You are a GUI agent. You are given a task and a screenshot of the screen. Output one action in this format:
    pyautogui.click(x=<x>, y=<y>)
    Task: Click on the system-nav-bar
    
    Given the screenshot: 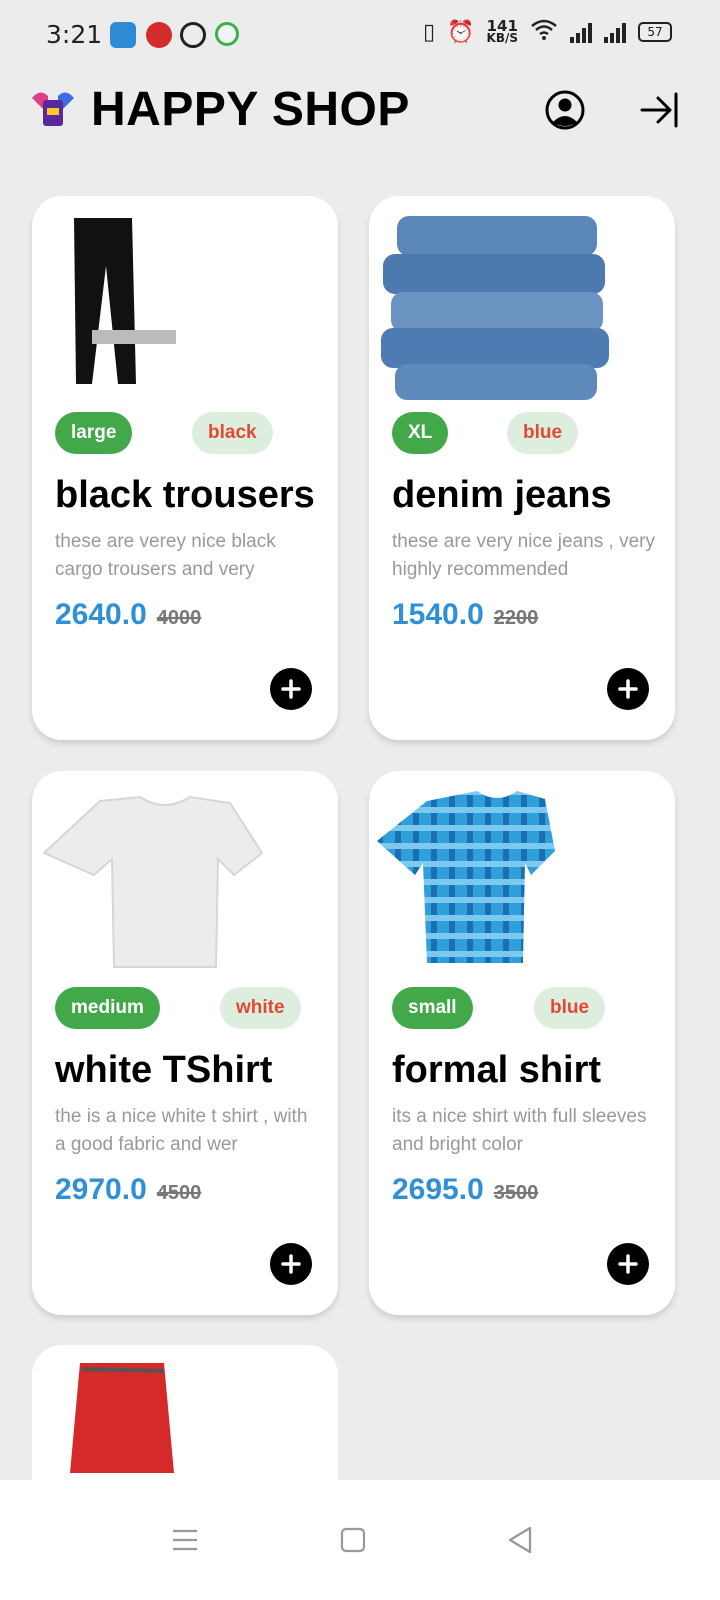 What is the action you would take?
    pyautogui.click(x=360, y=1540)
    